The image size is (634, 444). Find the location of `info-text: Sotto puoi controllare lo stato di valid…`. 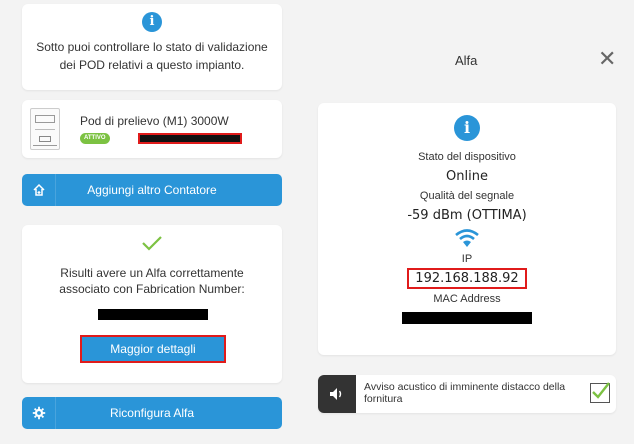

info-text: Sotto puoi controllare lo stato di valid… is located at coordinates (152, 56).